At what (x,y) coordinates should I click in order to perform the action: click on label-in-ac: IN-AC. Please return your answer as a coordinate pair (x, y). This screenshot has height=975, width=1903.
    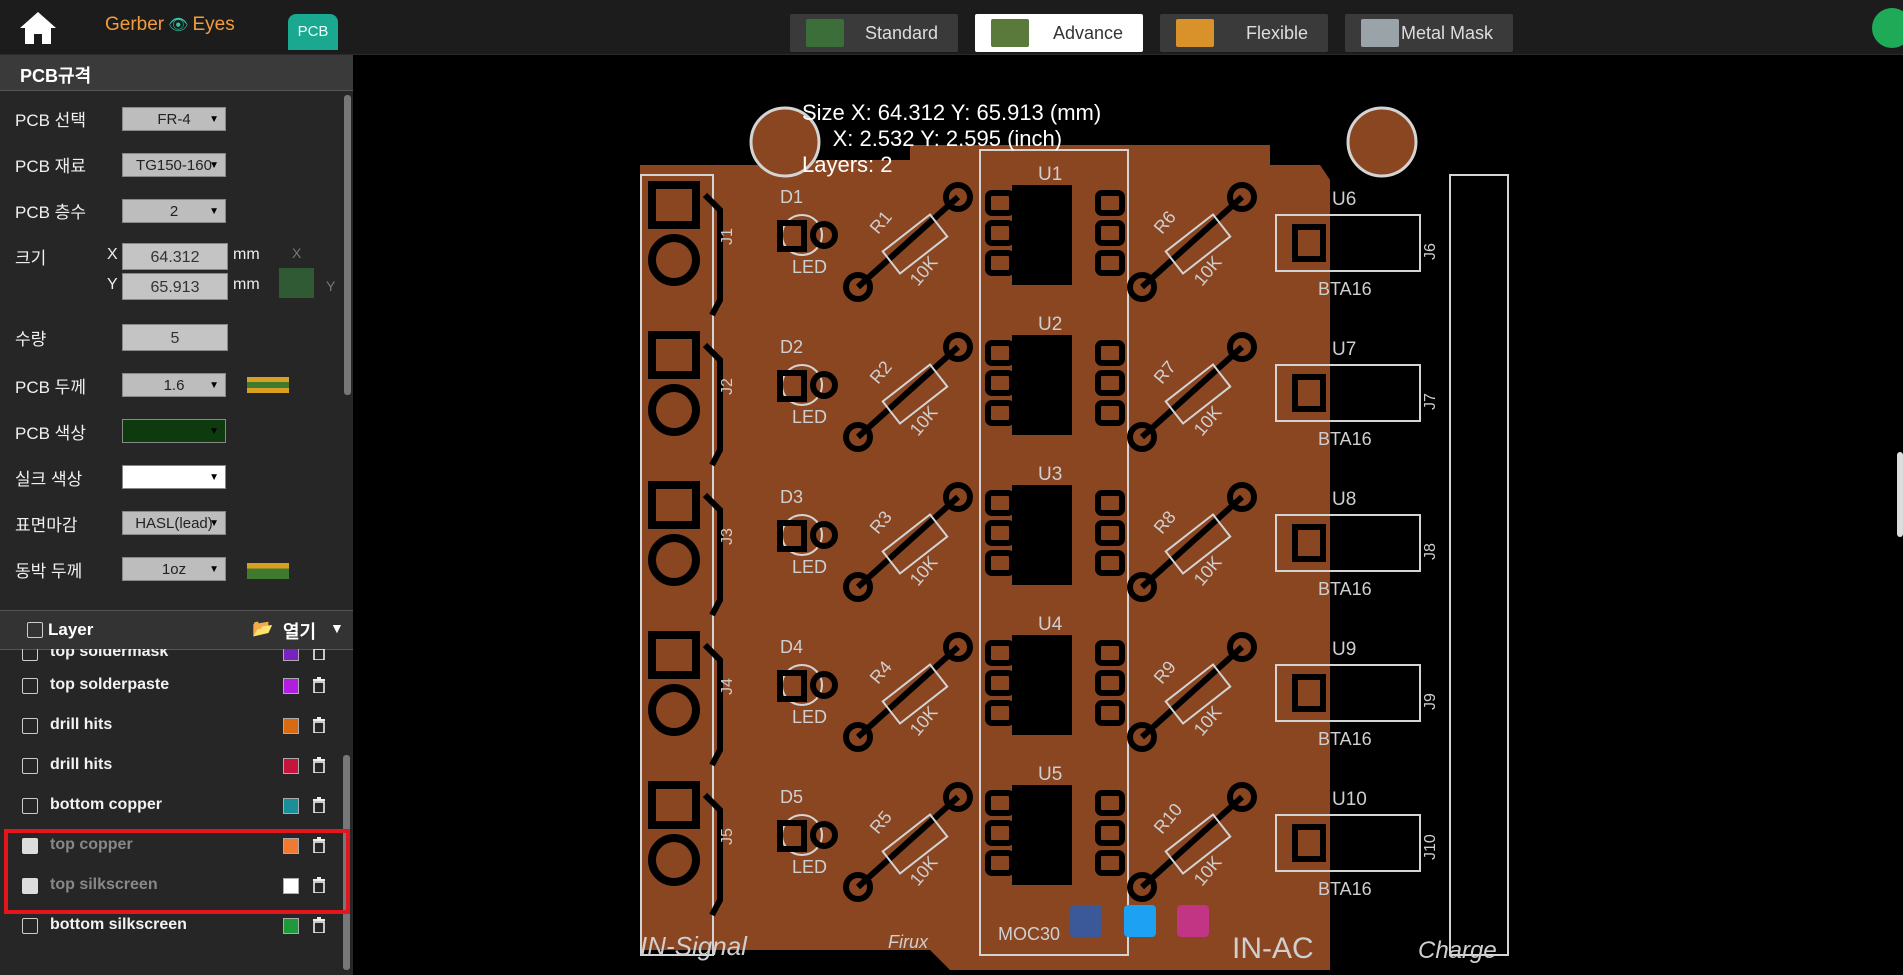
    Looking at the image, I should click on (1273, 948).